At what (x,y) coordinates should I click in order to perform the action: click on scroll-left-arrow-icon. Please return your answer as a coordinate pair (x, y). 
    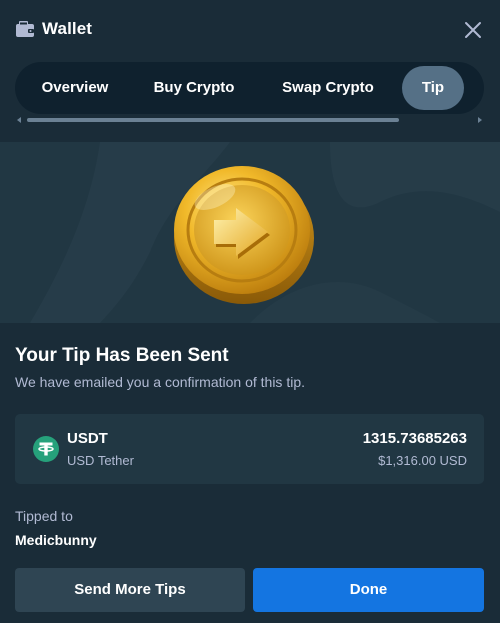
    Looking at the image, I should click on (19, 120).